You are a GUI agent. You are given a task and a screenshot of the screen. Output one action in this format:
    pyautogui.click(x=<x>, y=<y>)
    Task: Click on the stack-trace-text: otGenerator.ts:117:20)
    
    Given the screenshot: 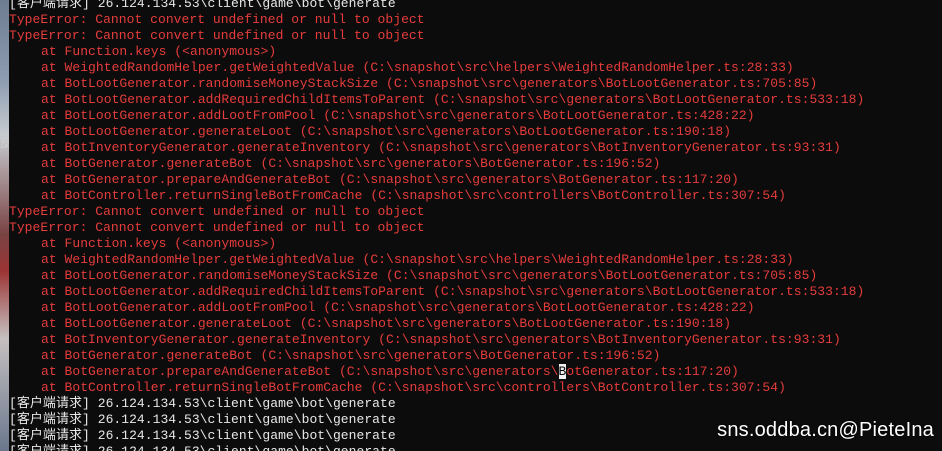 What is the action you would take?
    pyautogui.click(x=652, y=371)
    